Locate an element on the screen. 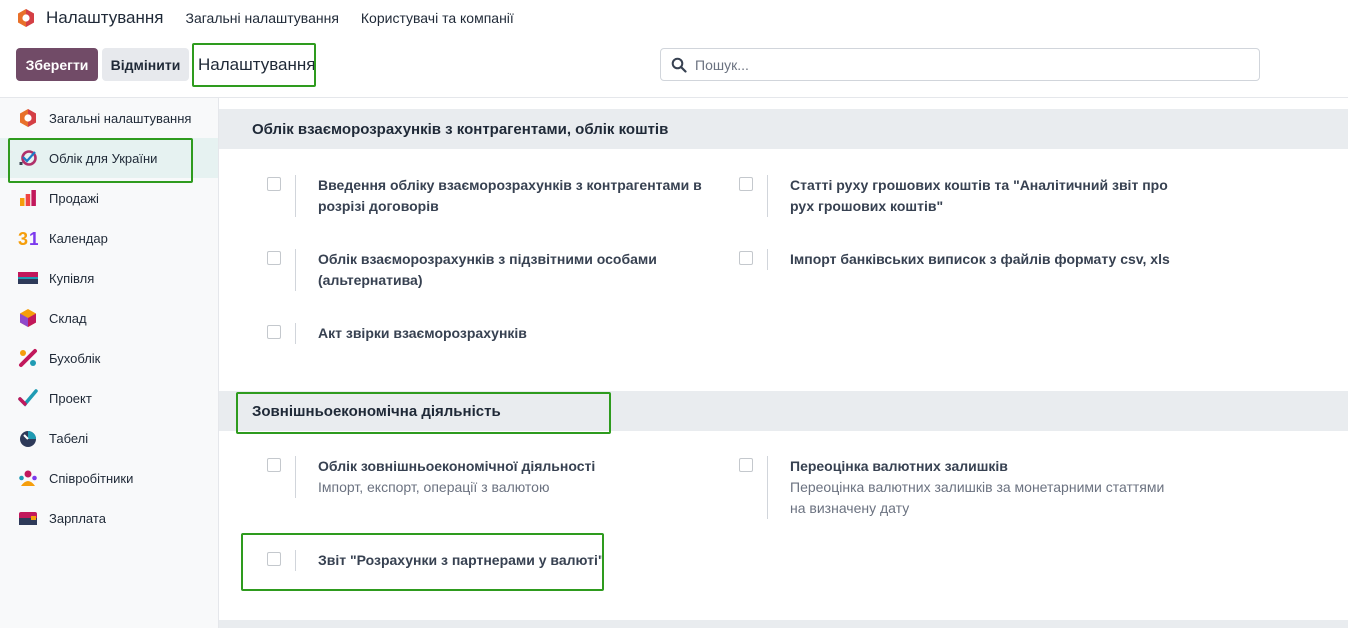 The width and height of the screenshot is (1348, 628). sidebar-item-label: Облік для України is located at coordinates (103, 158).